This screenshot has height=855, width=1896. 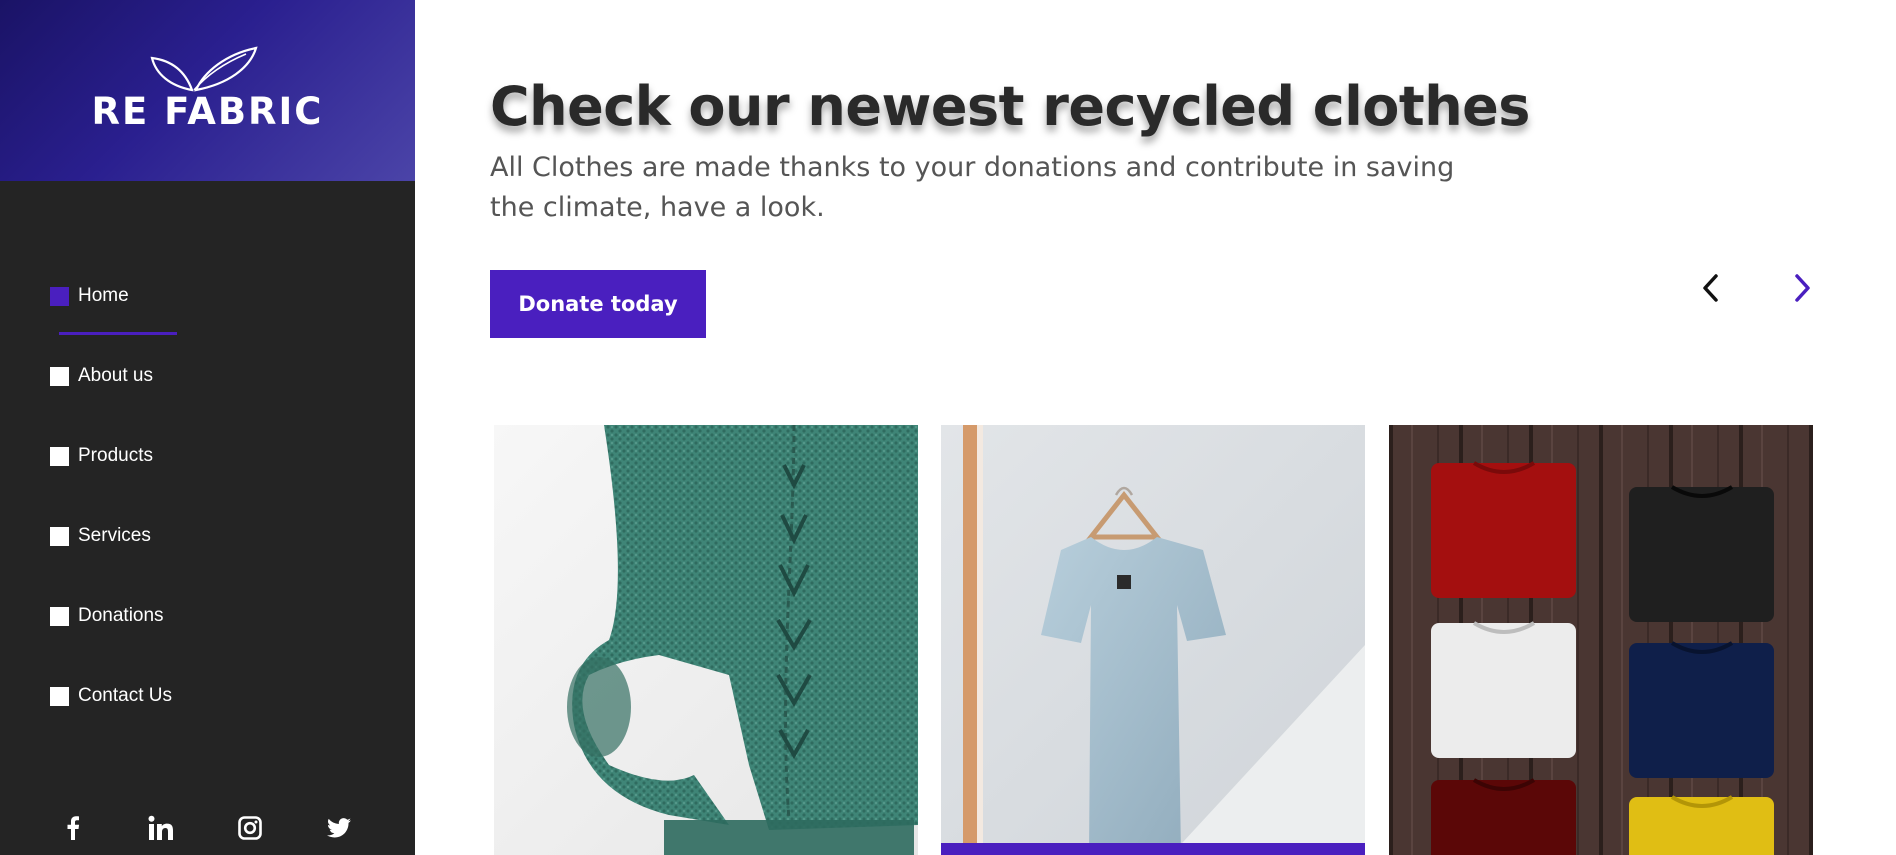 What do you see at coordinates (121, 615) in the screenshot?
I see `nav-item-label: Donations` at bounding box center [121, 615].